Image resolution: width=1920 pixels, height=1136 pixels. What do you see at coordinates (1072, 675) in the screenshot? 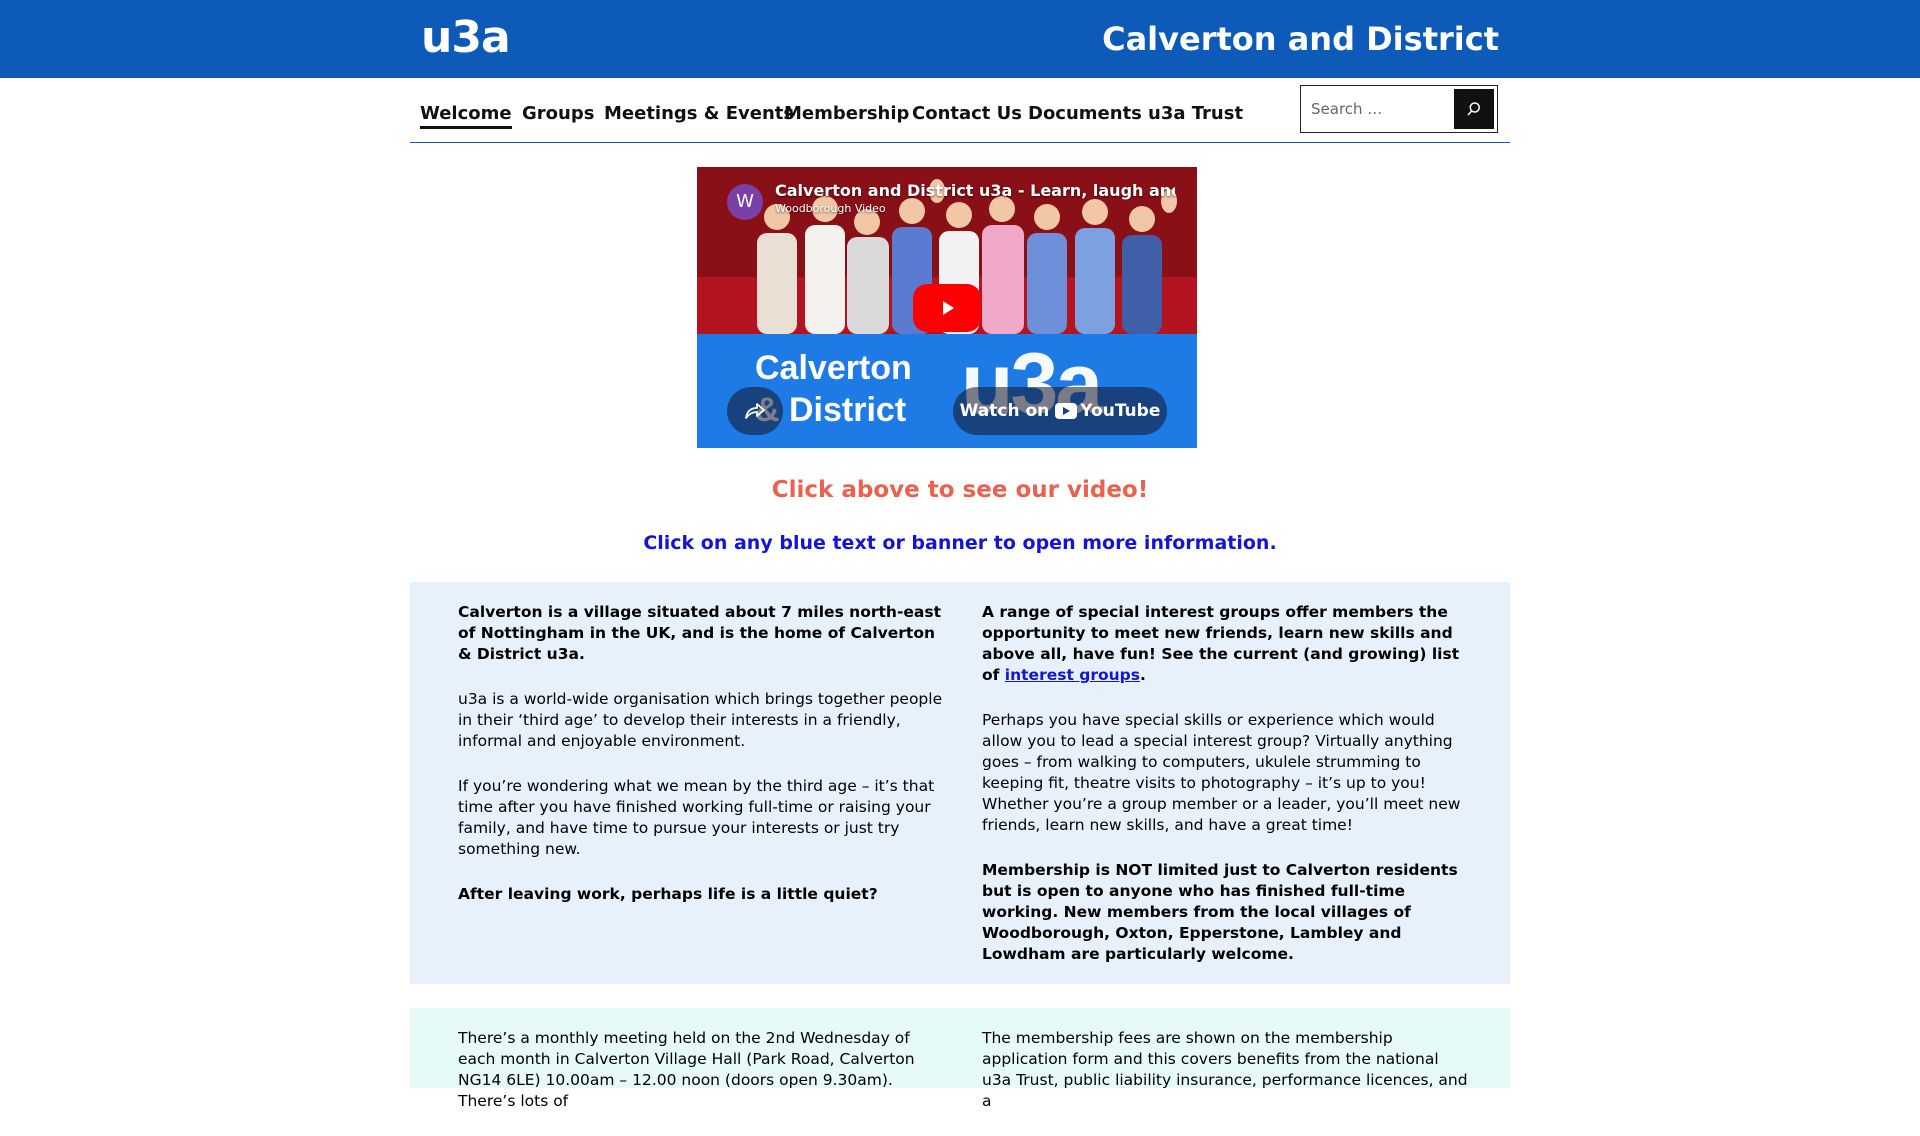
I see `interest-groups-link: interest groups` at bounding box center [1072, 675].